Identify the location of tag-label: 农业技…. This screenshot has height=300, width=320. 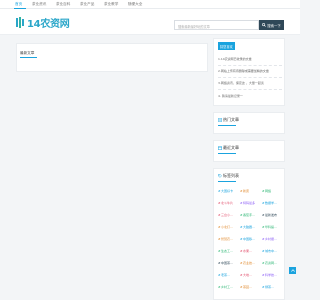
(249, 263).